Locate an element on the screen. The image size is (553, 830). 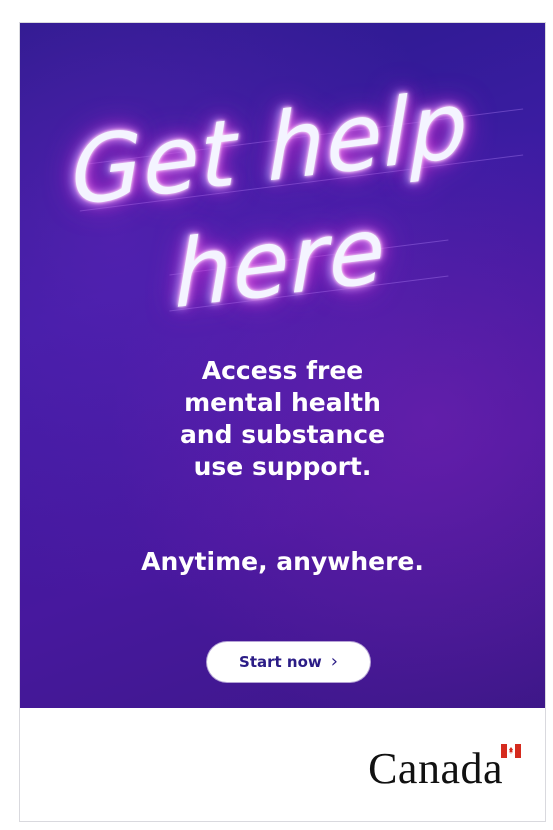
body-line: use support. is located at coordinates (282, 466).